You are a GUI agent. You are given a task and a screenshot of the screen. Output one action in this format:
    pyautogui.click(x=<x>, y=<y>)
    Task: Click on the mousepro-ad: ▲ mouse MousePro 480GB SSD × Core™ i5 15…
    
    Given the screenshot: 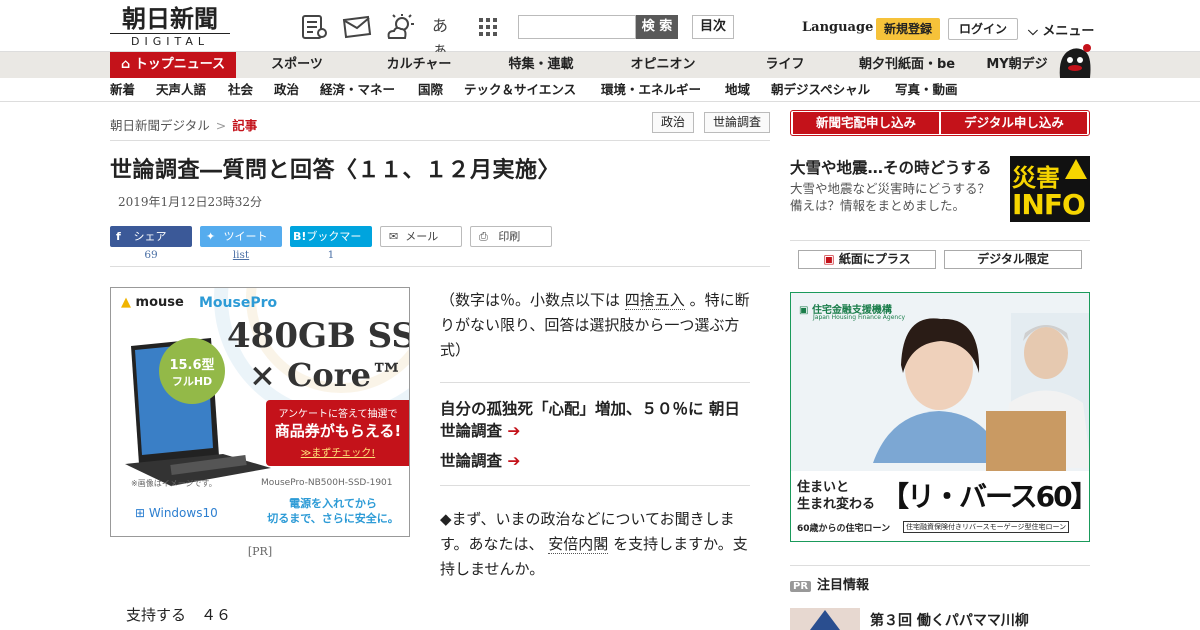 What is the action you would take?
    pyautogui.click(x=260, y=412)
    